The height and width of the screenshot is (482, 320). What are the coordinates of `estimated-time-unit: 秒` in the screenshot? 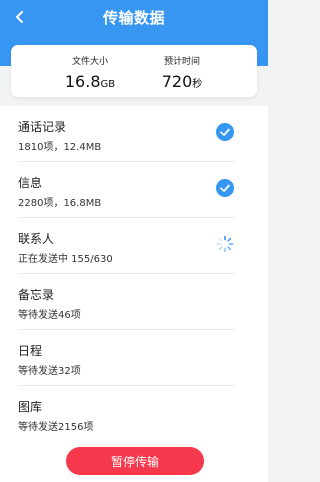 It's located at (197, 84).